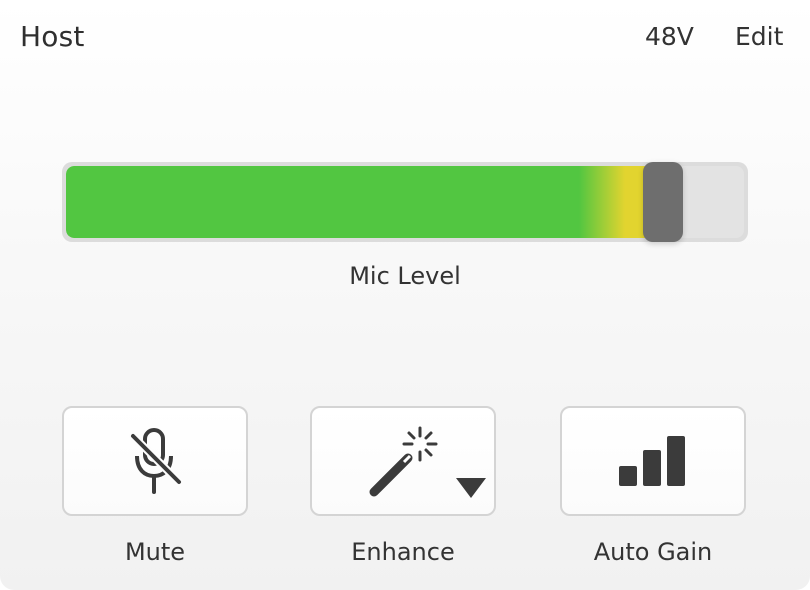  I want to click on microphone-muted-icon, so click(156, 461).